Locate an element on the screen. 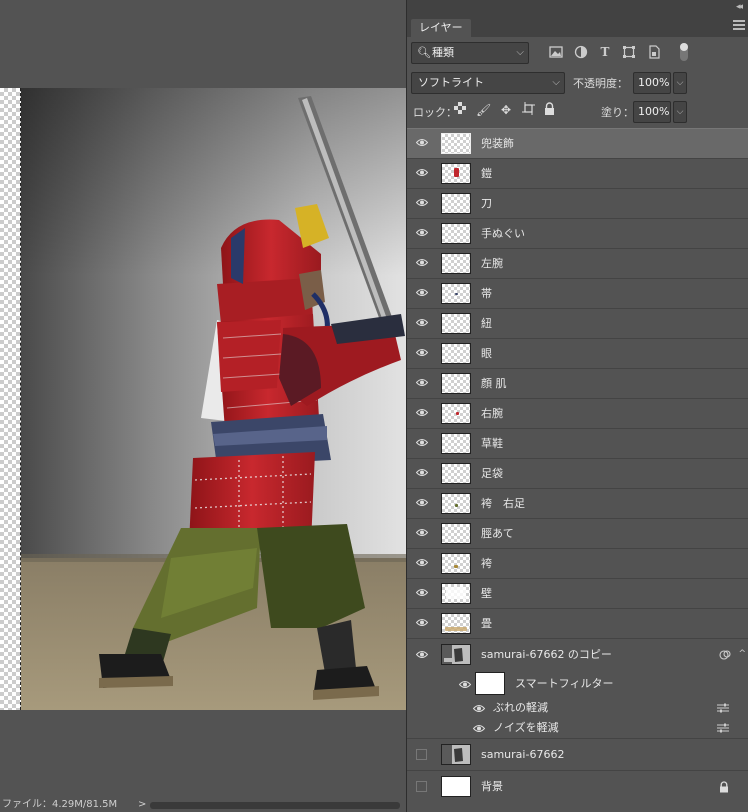 The width and height of the screenshot is (748, 812). lock-image-pixels-icon: 🖌︎ is located at coordinates (483, 110).